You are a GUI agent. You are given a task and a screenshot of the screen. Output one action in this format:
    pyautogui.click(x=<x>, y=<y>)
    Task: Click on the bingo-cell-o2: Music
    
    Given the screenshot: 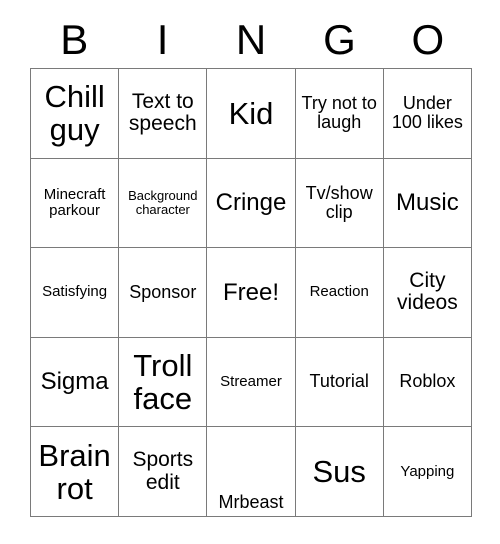 What is the action you would take?
    pyautogui.click(x=427, y=203)
    